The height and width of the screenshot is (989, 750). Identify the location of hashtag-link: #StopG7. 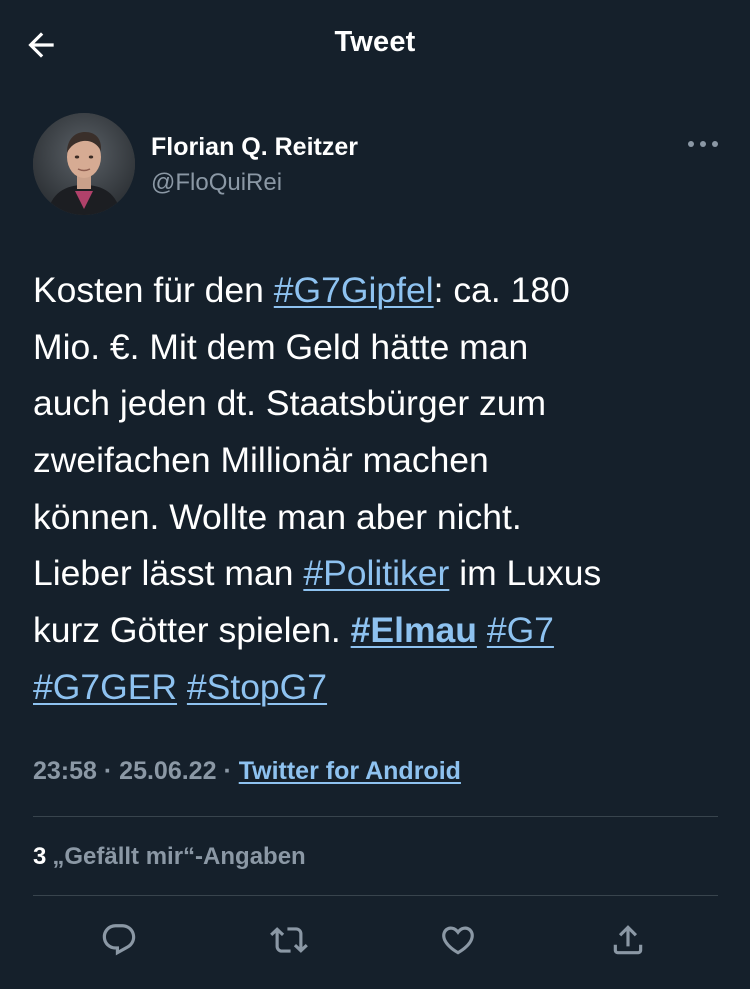
(257, 687).